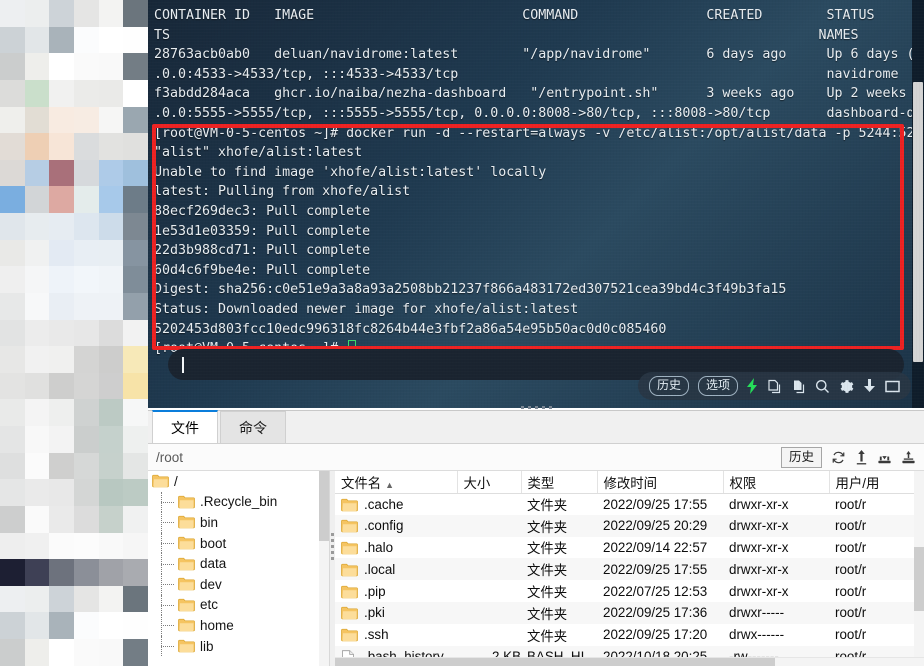  I want to click on file-row: .pki 文件夹 2022/09/25 17:36 drwxr----- root/r, so click(629, 612).